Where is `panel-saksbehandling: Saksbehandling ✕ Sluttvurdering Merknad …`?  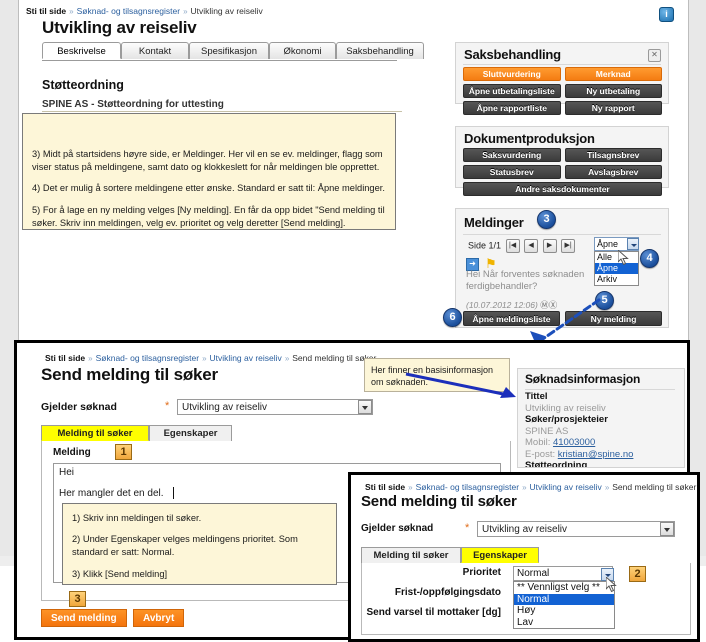 panel-saksbehandling: Saksbehandling ✕ Sluttvurdering Merknad … is located at coordinates (562, 78).